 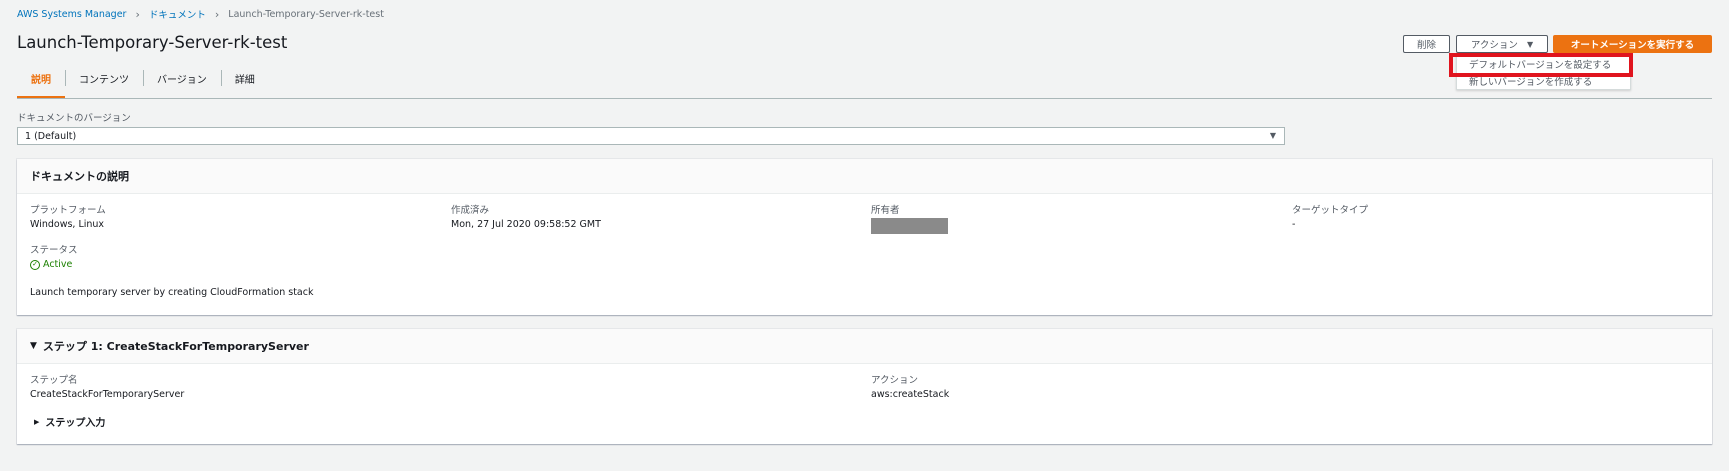 I want to click on version-select: 1 (Default) ▼, so click(x=651, y=136).